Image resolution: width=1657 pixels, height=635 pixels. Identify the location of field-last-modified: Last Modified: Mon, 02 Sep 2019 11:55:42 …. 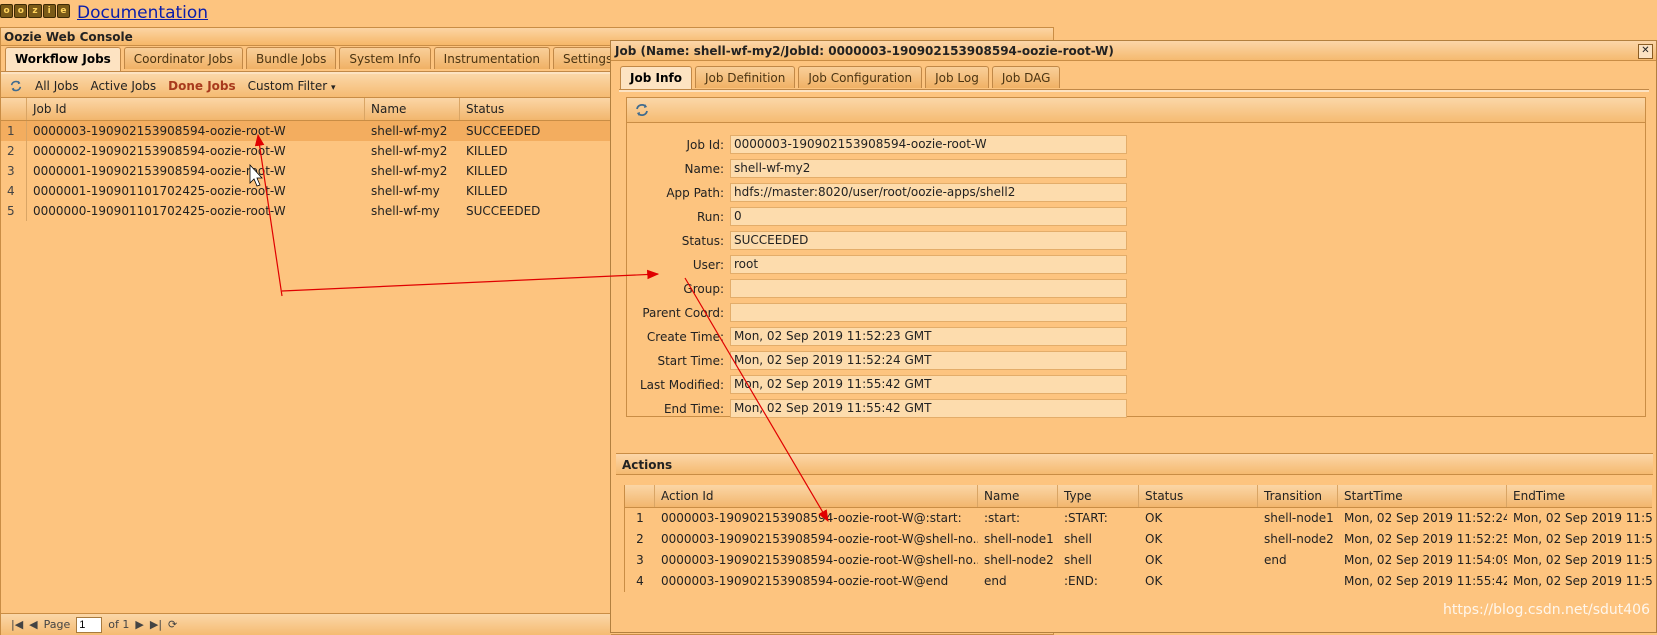
(877, 384).